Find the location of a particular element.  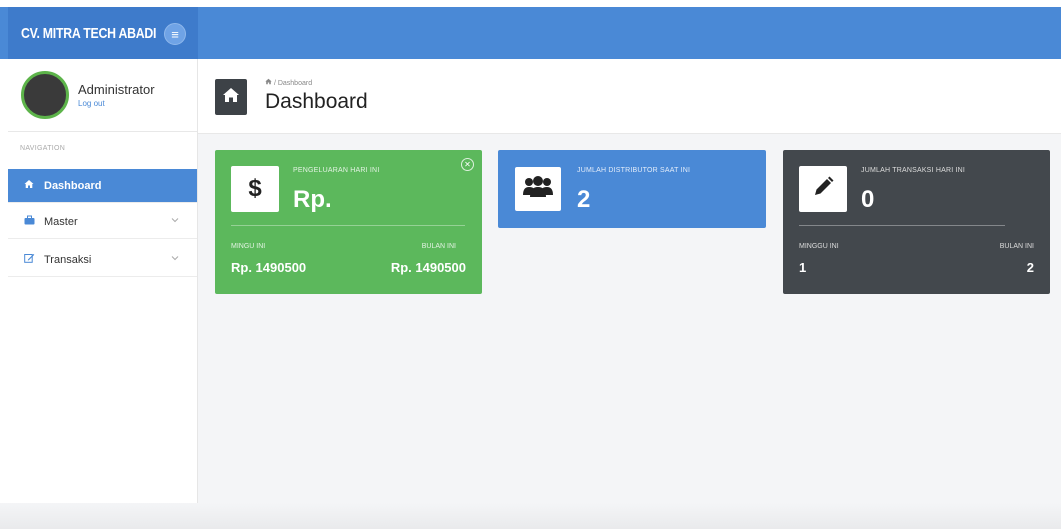

card-value: 2 is located at coordinates (584, 199).